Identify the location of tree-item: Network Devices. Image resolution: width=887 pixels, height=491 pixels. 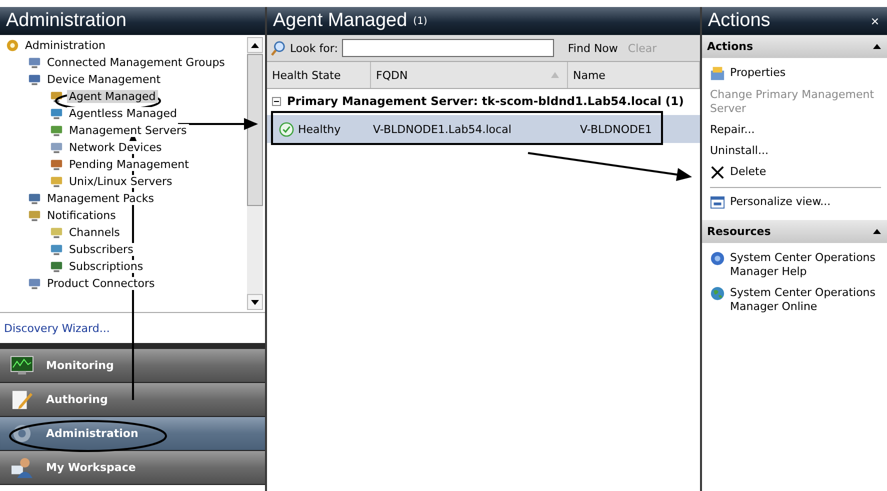
(115, 147).